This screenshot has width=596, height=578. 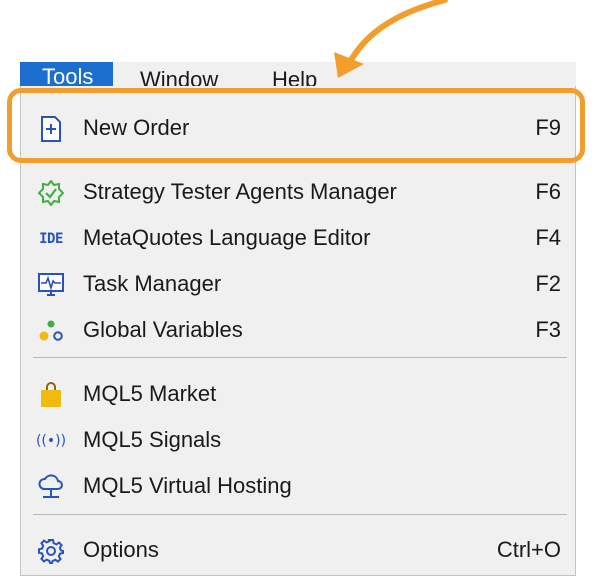 What do you see at coordinates (298, 128) in the screenshot?
I see `menu-item-new-order: New Order F9` at bounding box center [298, 128].